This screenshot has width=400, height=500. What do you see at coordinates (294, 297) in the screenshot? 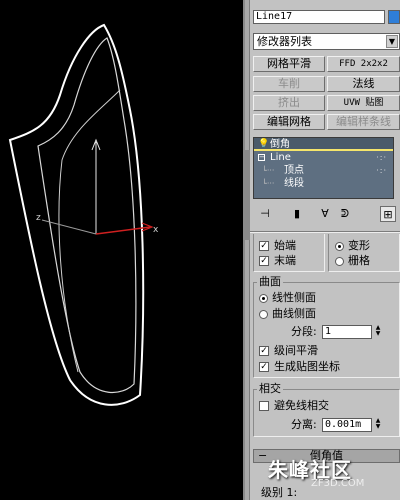
I see `linear-sides-label: 线性侧面` at bounding box center [294, 297].